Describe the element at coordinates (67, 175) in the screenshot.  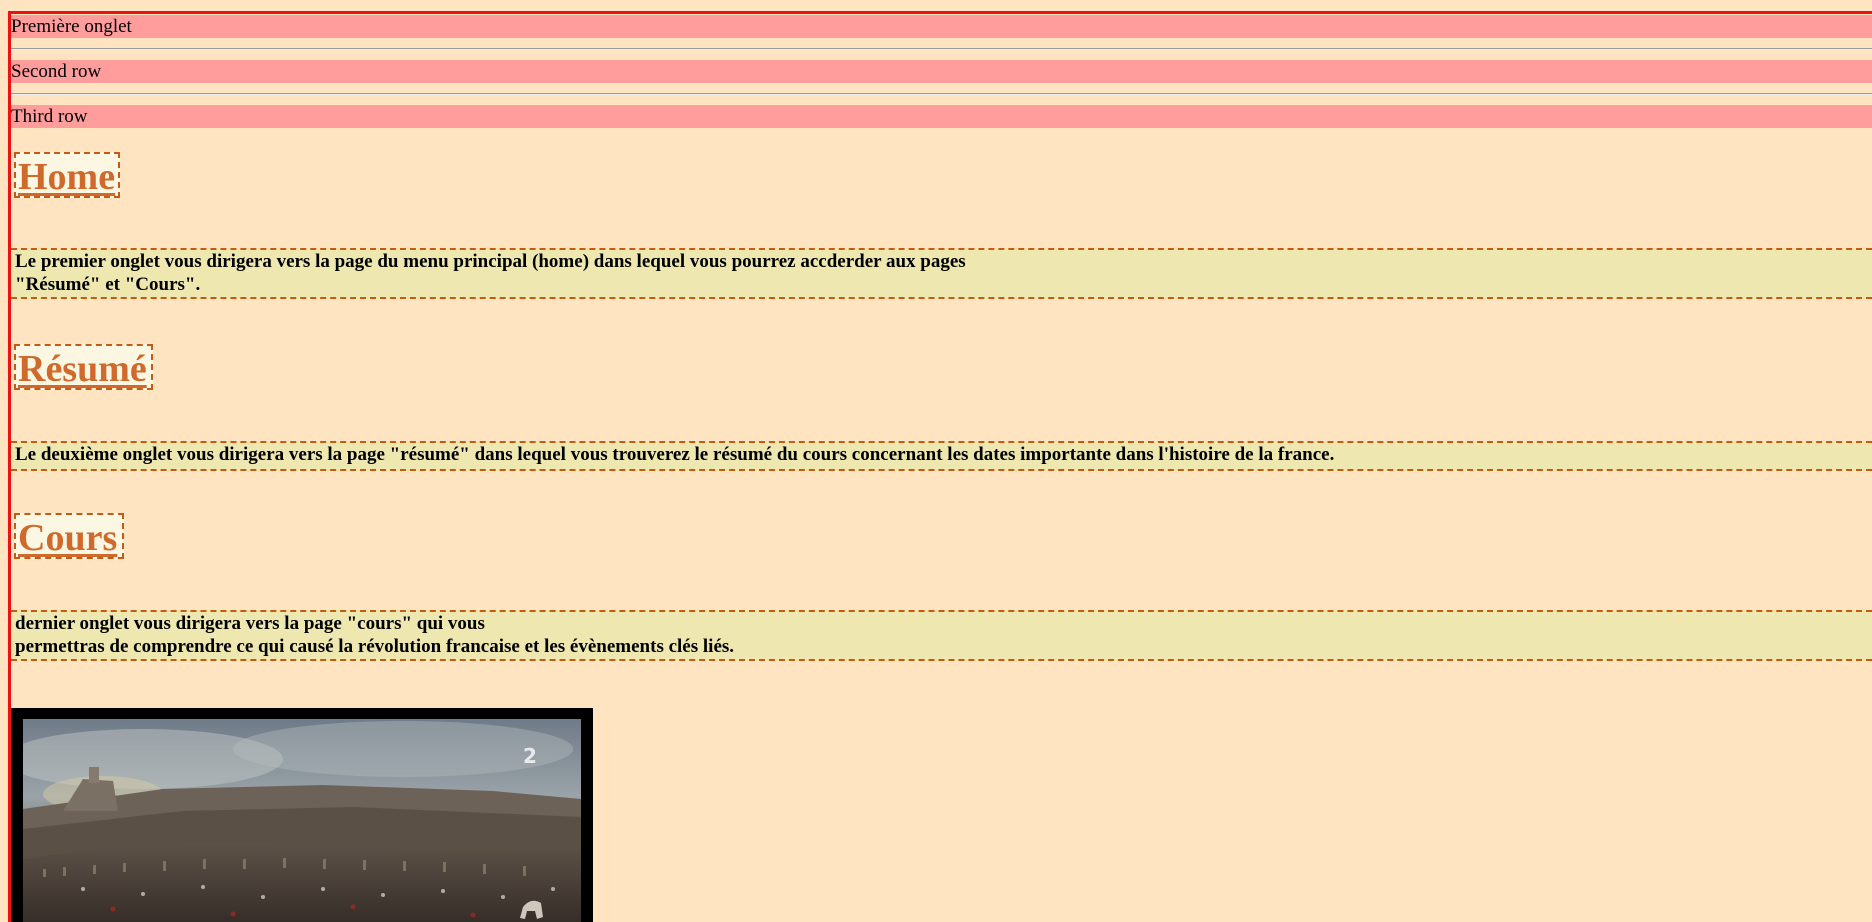
I see `heading-link-home: Home` at that location.